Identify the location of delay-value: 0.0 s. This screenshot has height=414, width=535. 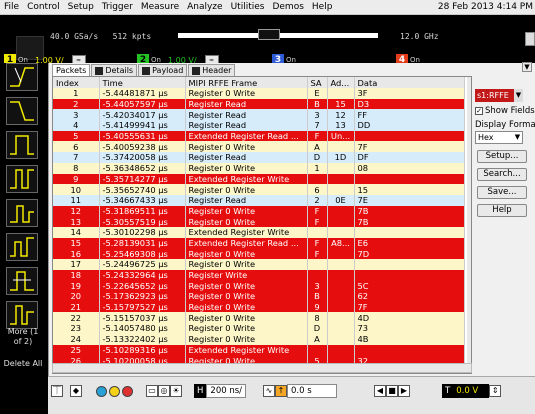
(312, 391).